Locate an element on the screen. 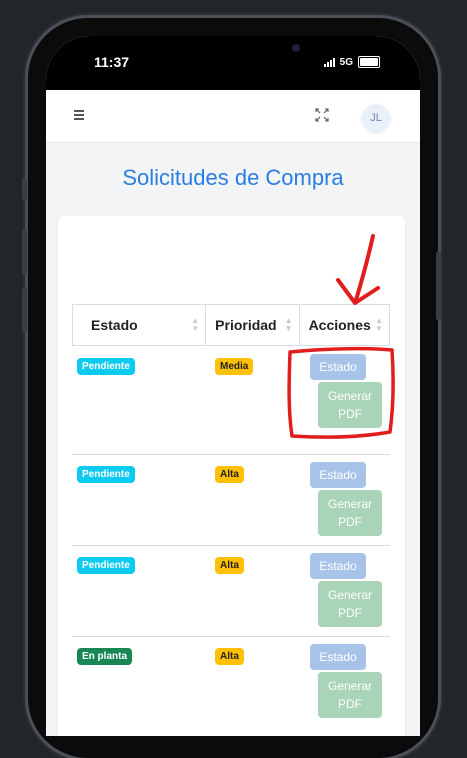 This screenshot has width=467, height=758. phone-volume-down-button is located at coordinates (24, 310).